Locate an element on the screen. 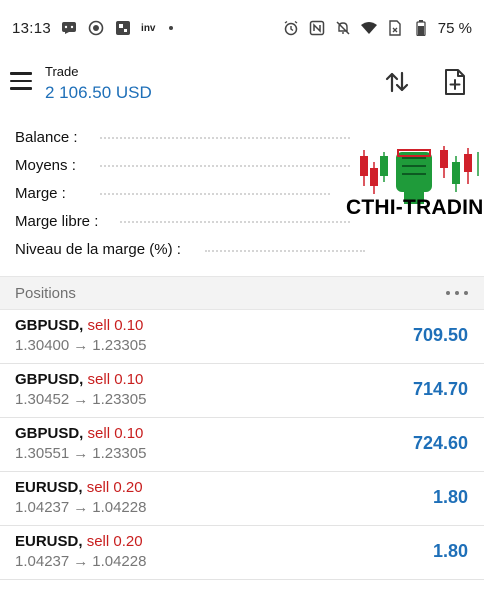 This screenshot has height=612, width=484. position-profit: 709.50 is located at coordinates (440, 335).